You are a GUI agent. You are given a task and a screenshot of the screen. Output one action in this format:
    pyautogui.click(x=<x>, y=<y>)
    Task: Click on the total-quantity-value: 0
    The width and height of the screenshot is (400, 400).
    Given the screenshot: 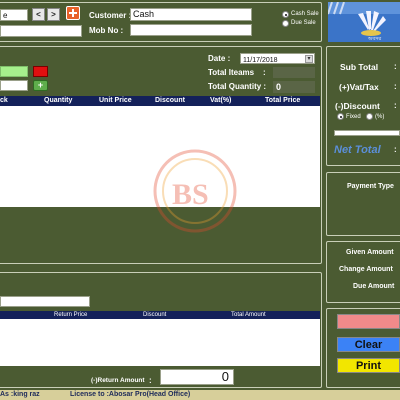 What is the action you would take?
    pyautogui.click(x=279, y=87)
    